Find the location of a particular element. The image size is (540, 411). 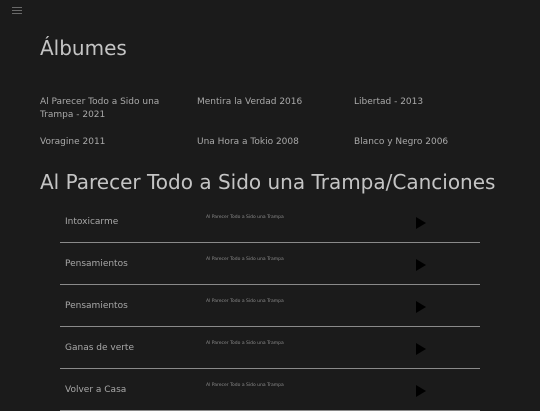

album-link: Mentira la Verdad 2016 is located at coordinates (275, 109).